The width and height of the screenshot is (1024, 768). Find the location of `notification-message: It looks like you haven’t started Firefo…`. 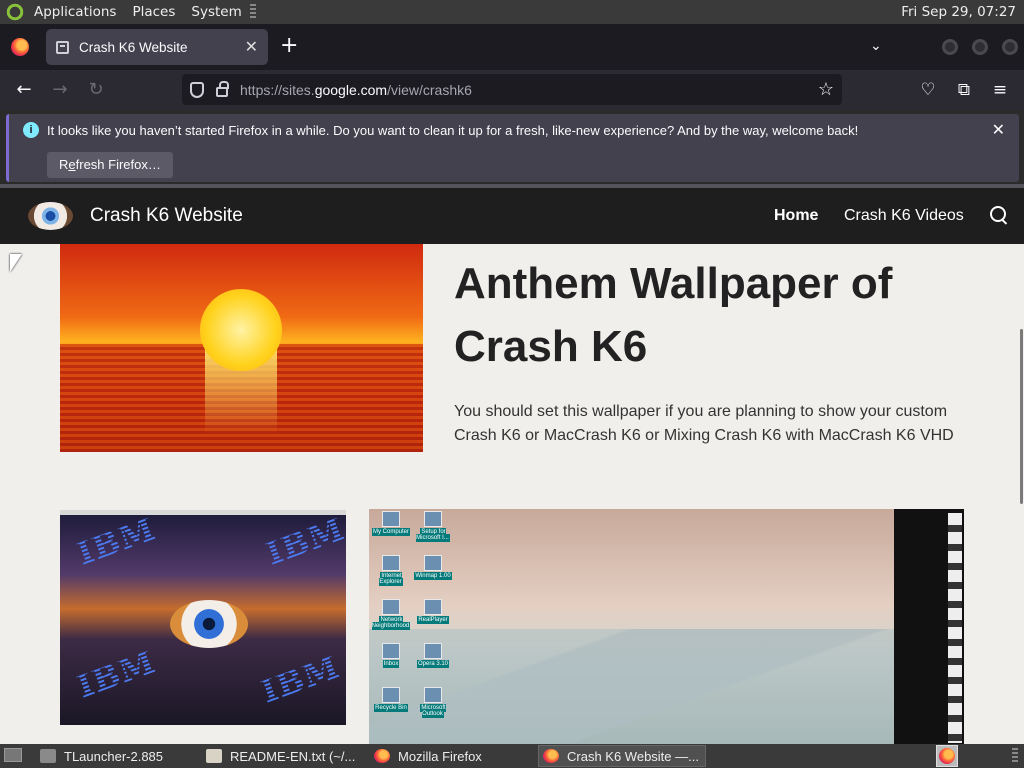

notification-message: It looks like you haven’t started Firefo… is located at coordinates (453, 130).